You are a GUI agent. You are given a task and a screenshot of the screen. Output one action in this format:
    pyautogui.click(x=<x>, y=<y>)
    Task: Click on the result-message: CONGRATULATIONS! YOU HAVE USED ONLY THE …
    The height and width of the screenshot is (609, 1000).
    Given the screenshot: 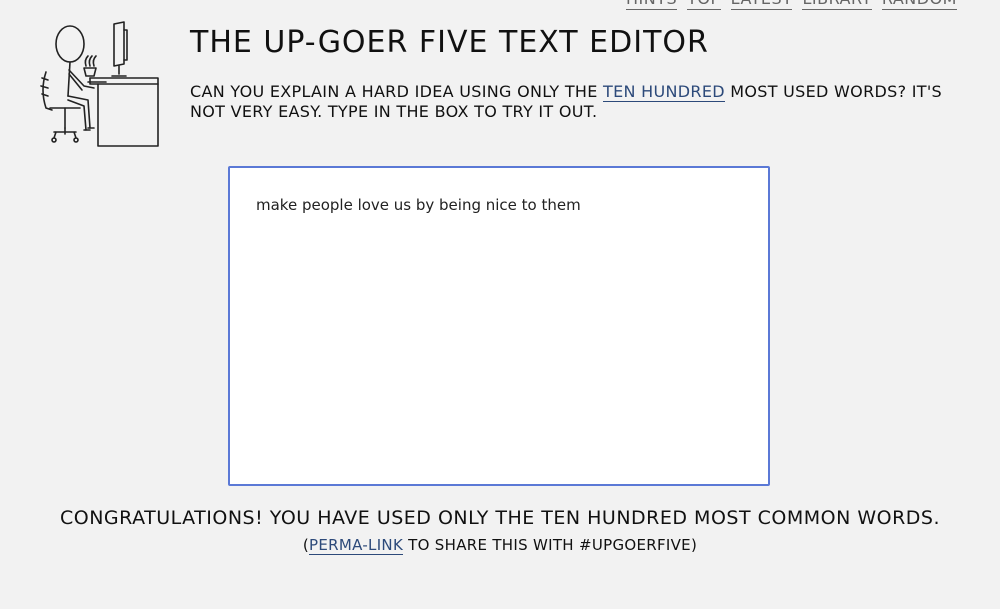 What is the action you would take?
    pyautogui.click(x=500, y=518)
    